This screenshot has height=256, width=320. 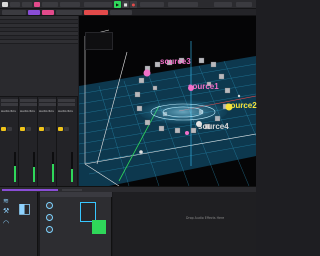 What do you see at coordinates (175, 61) in the screenshot?
I see `source-label: source3` at bounding box center [175, 61].